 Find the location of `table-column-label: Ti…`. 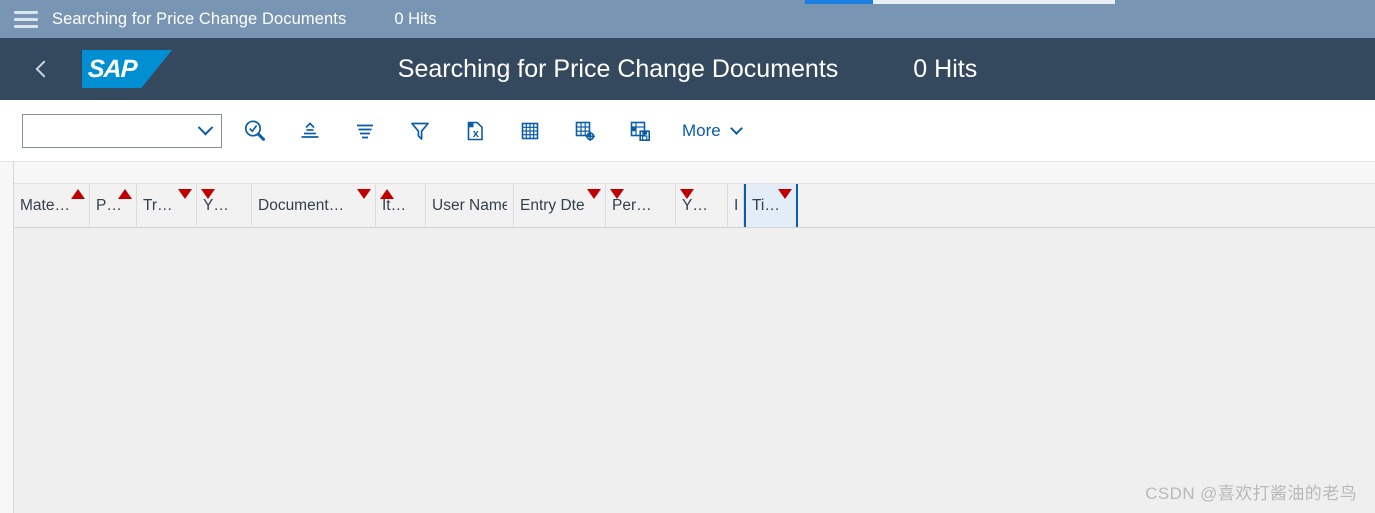

table-column-label: Ti… is located at coordinates (766, 205).